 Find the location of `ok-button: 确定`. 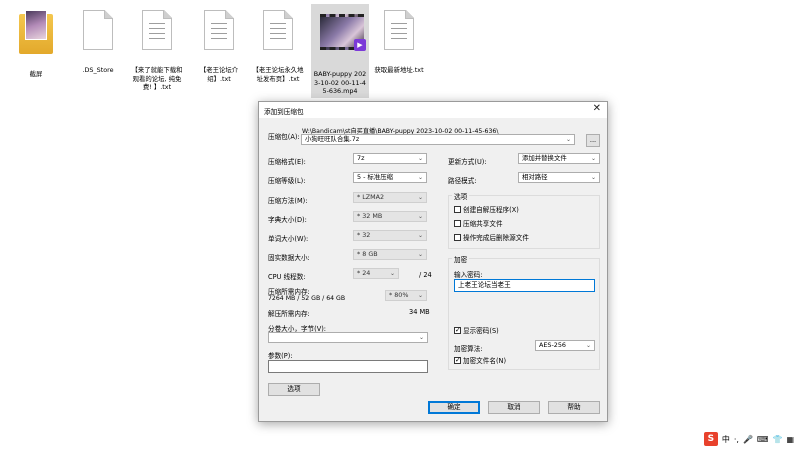

ok-button: 确定 is located at coordinates (454, 407).